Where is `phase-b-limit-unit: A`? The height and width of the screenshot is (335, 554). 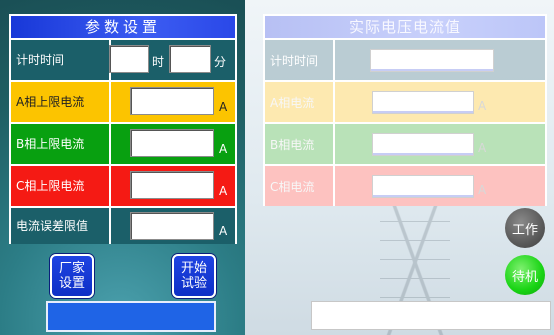
phase-b-limit-unit: A is located at coordinates (223, 149).